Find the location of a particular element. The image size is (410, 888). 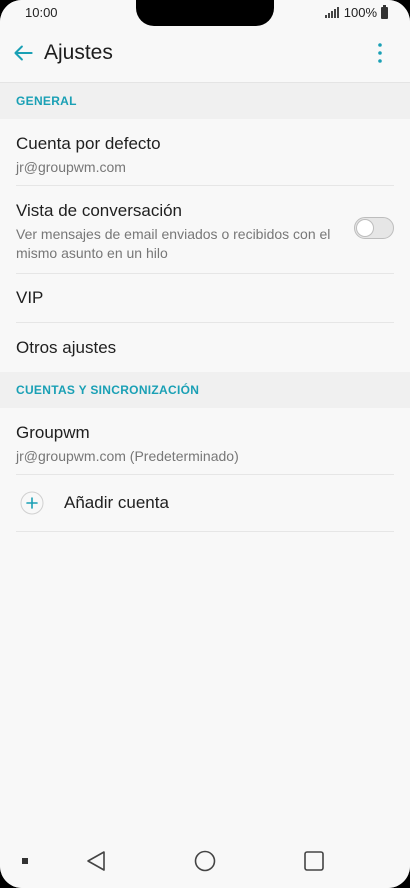

battery-icon is located at coordinates (384, 11).